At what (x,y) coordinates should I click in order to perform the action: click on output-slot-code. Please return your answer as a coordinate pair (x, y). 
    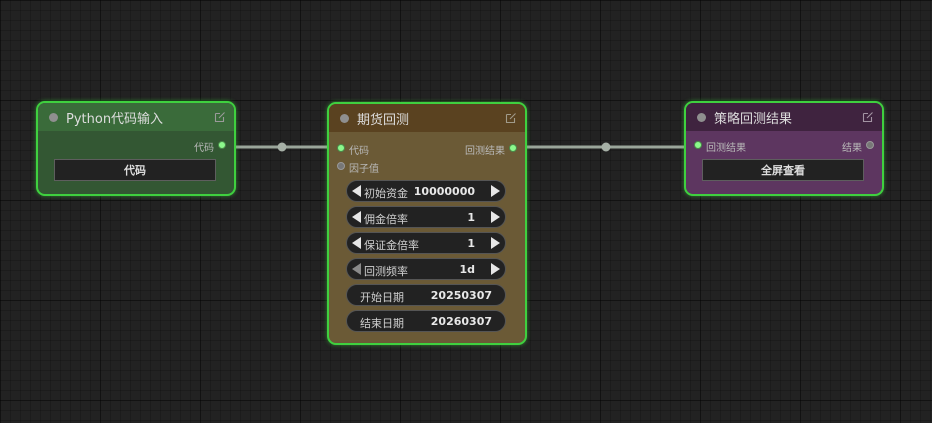
    Looking at the image, I should click on (222, 145).